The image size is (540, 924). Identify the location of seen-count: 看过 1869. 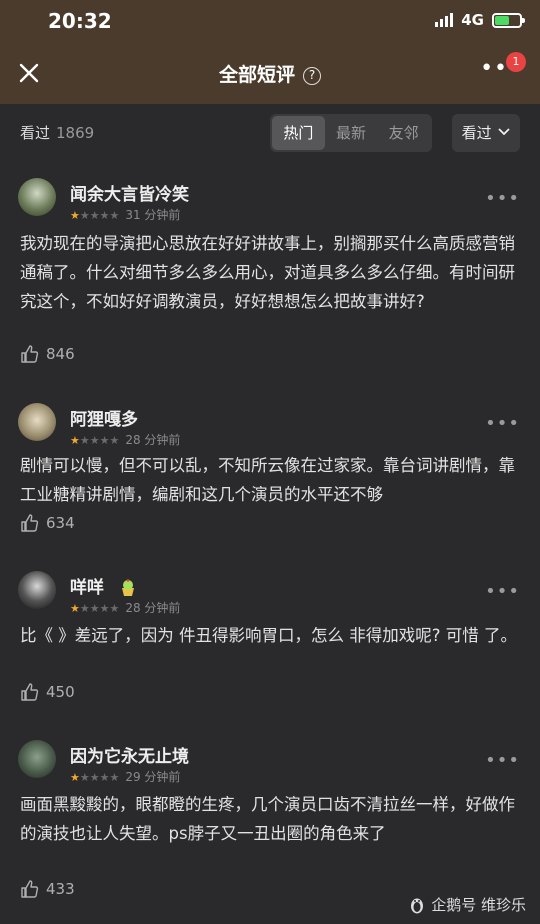
(57, 132).